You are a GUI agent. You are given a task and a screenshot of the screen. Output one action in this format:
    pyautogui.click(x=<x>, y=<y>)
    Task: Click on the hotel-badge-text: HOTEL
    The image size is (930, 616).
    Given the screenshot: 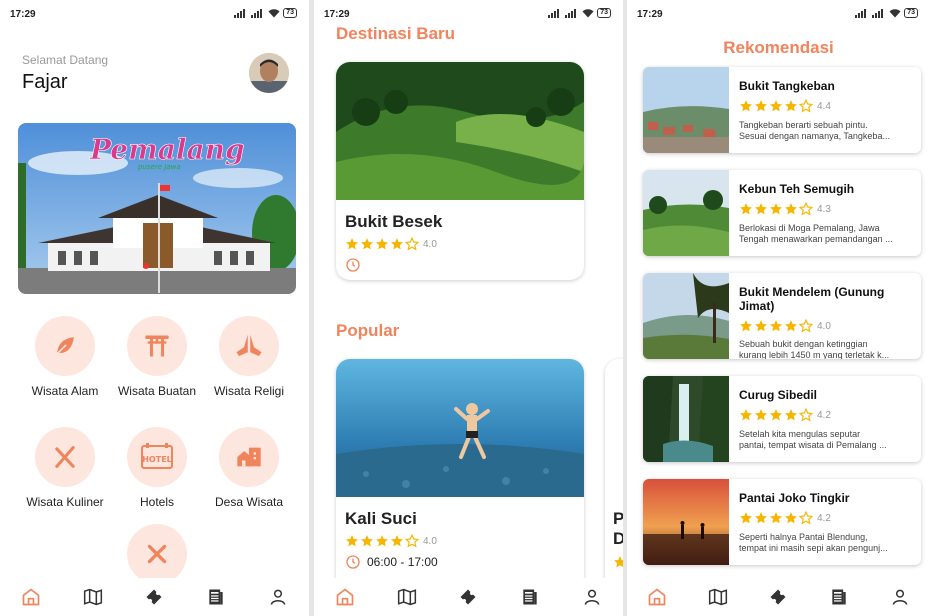 What is the action you would take?
    pyautogui.click(x=157, y=459)
    